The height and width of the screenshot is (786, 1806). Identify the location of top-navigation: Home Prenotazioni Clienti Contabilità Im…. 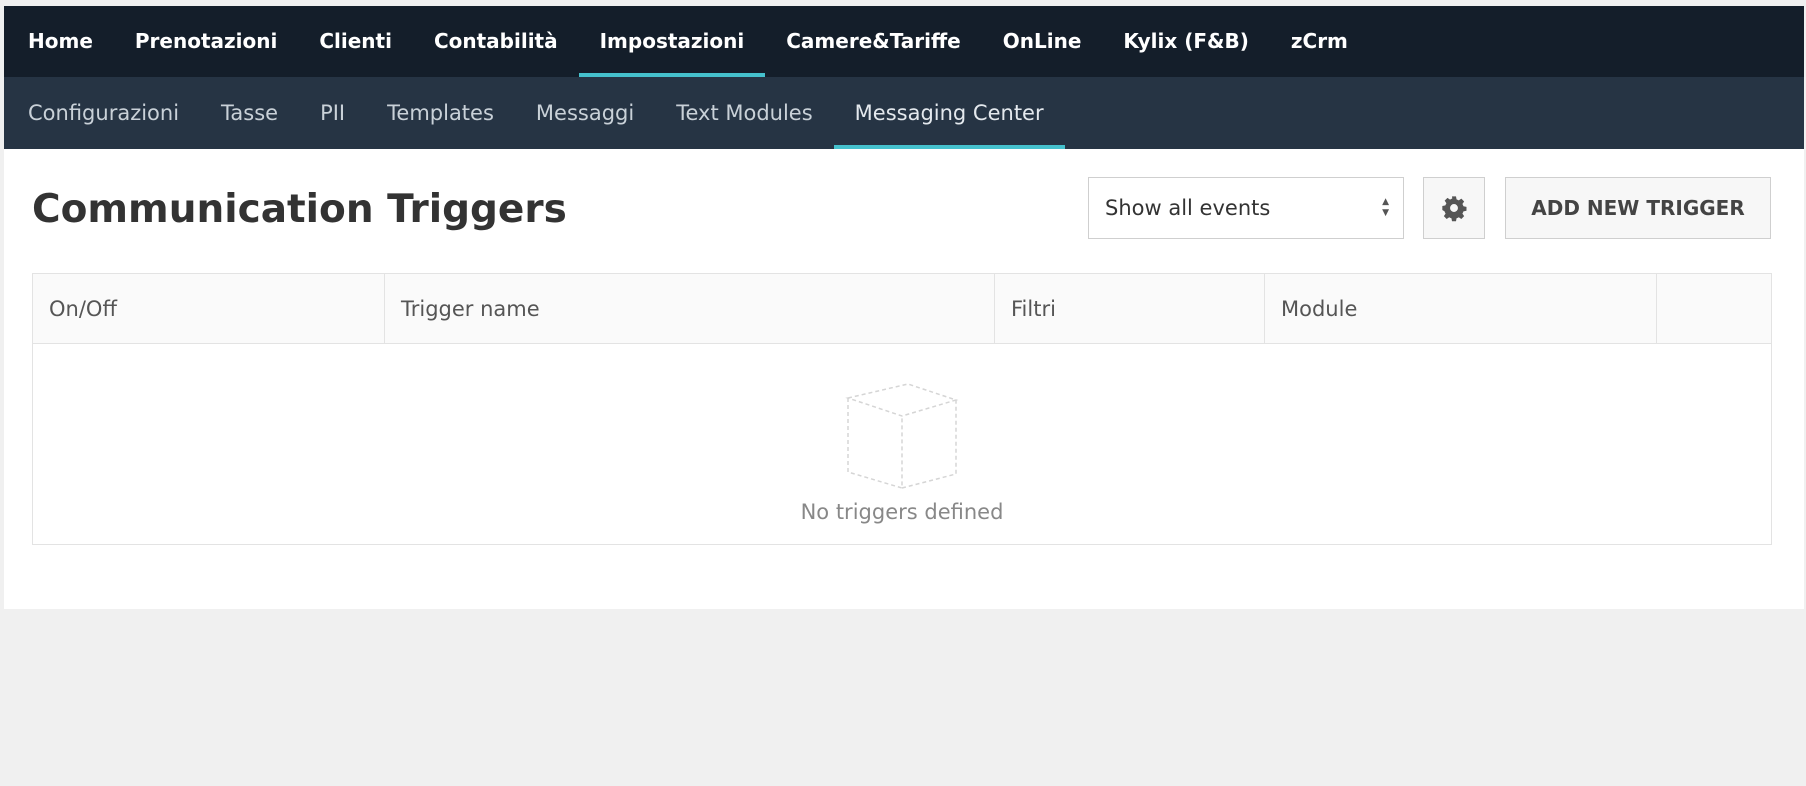
(904, 41).